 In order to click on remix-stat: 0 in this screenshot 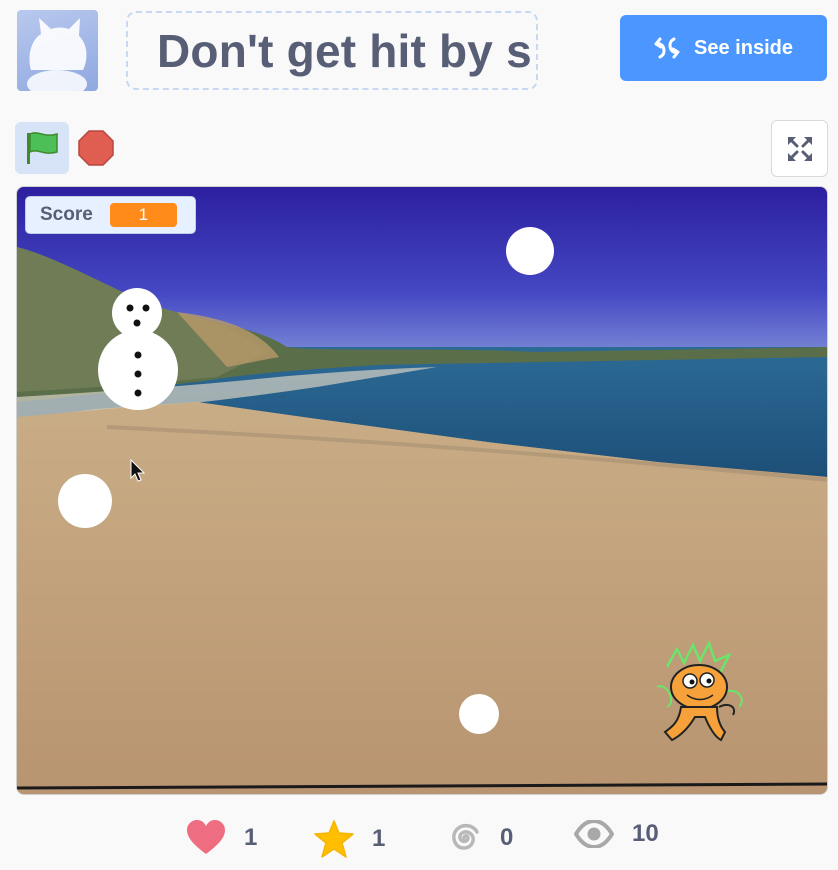, I will do `click(479, 838)`.